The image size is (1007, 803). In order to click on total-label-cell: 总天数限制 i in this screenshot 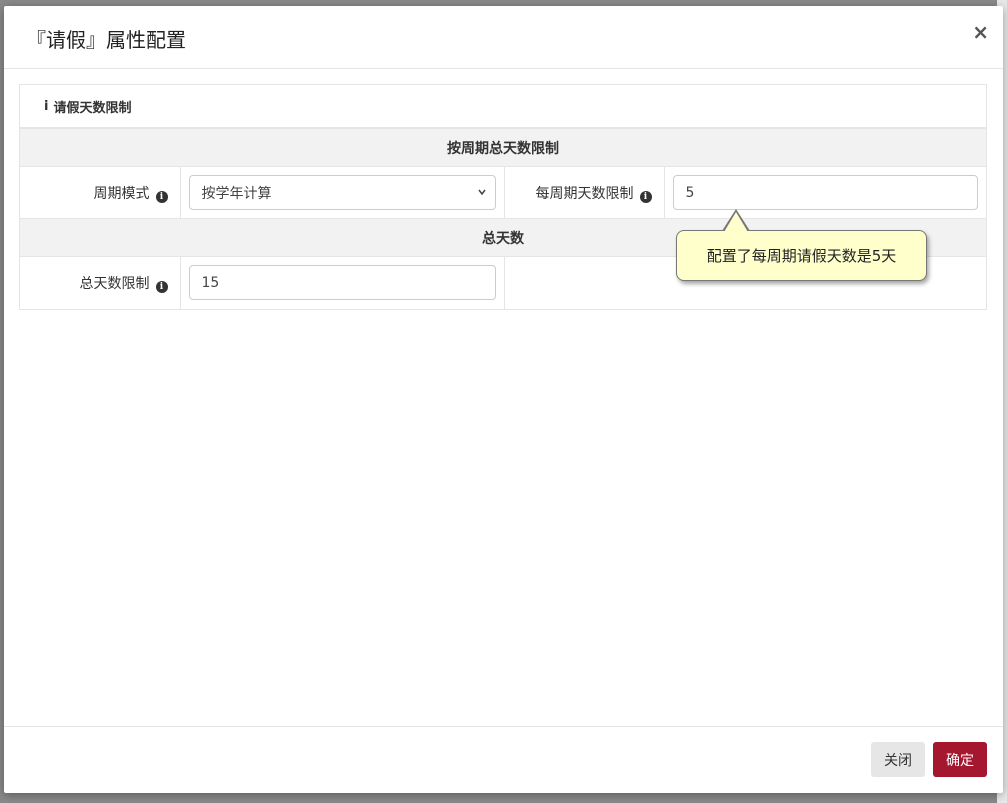, I will do `click(100, 282)`.